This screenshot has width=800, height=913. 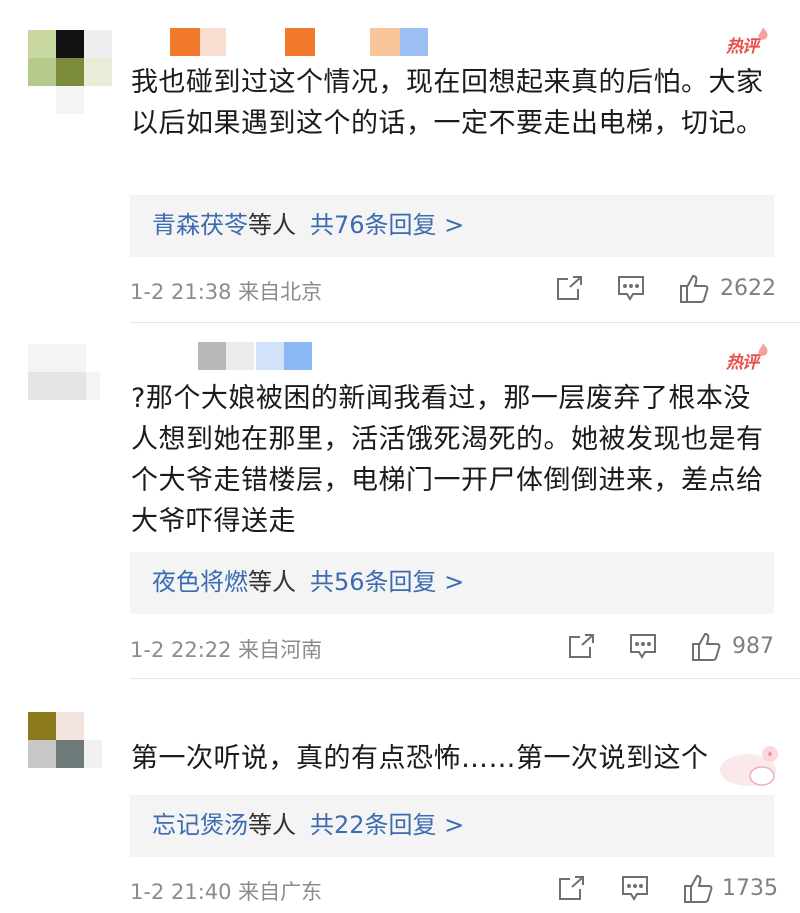 I want to click on replies-summary: 夜色将燃等人 共56条回复 >, so click(x=452, y=583).